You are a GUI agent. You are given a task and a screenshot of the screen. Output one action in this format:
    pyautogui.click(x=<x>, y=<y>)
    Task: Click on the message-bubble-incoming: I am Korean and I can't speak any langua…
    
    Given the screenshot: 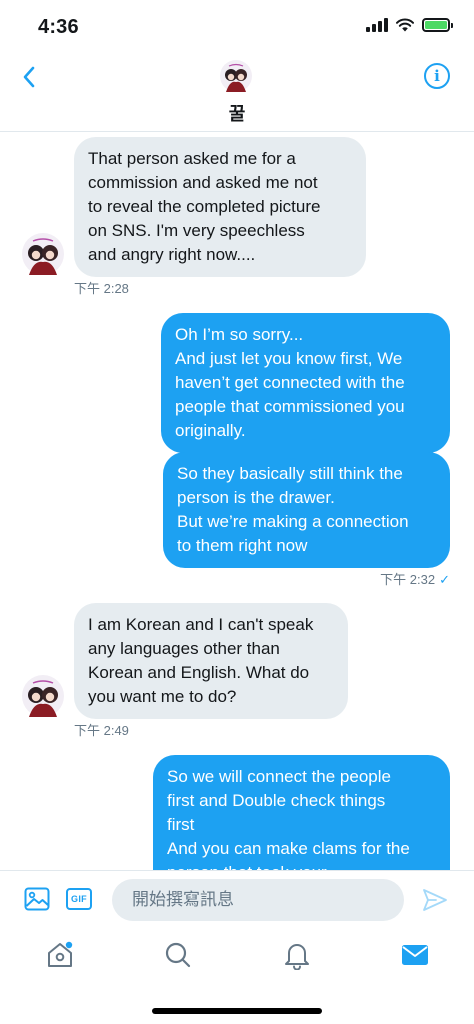 What is the action you would take?
    pyautogui.click(x=211, y=661)
    